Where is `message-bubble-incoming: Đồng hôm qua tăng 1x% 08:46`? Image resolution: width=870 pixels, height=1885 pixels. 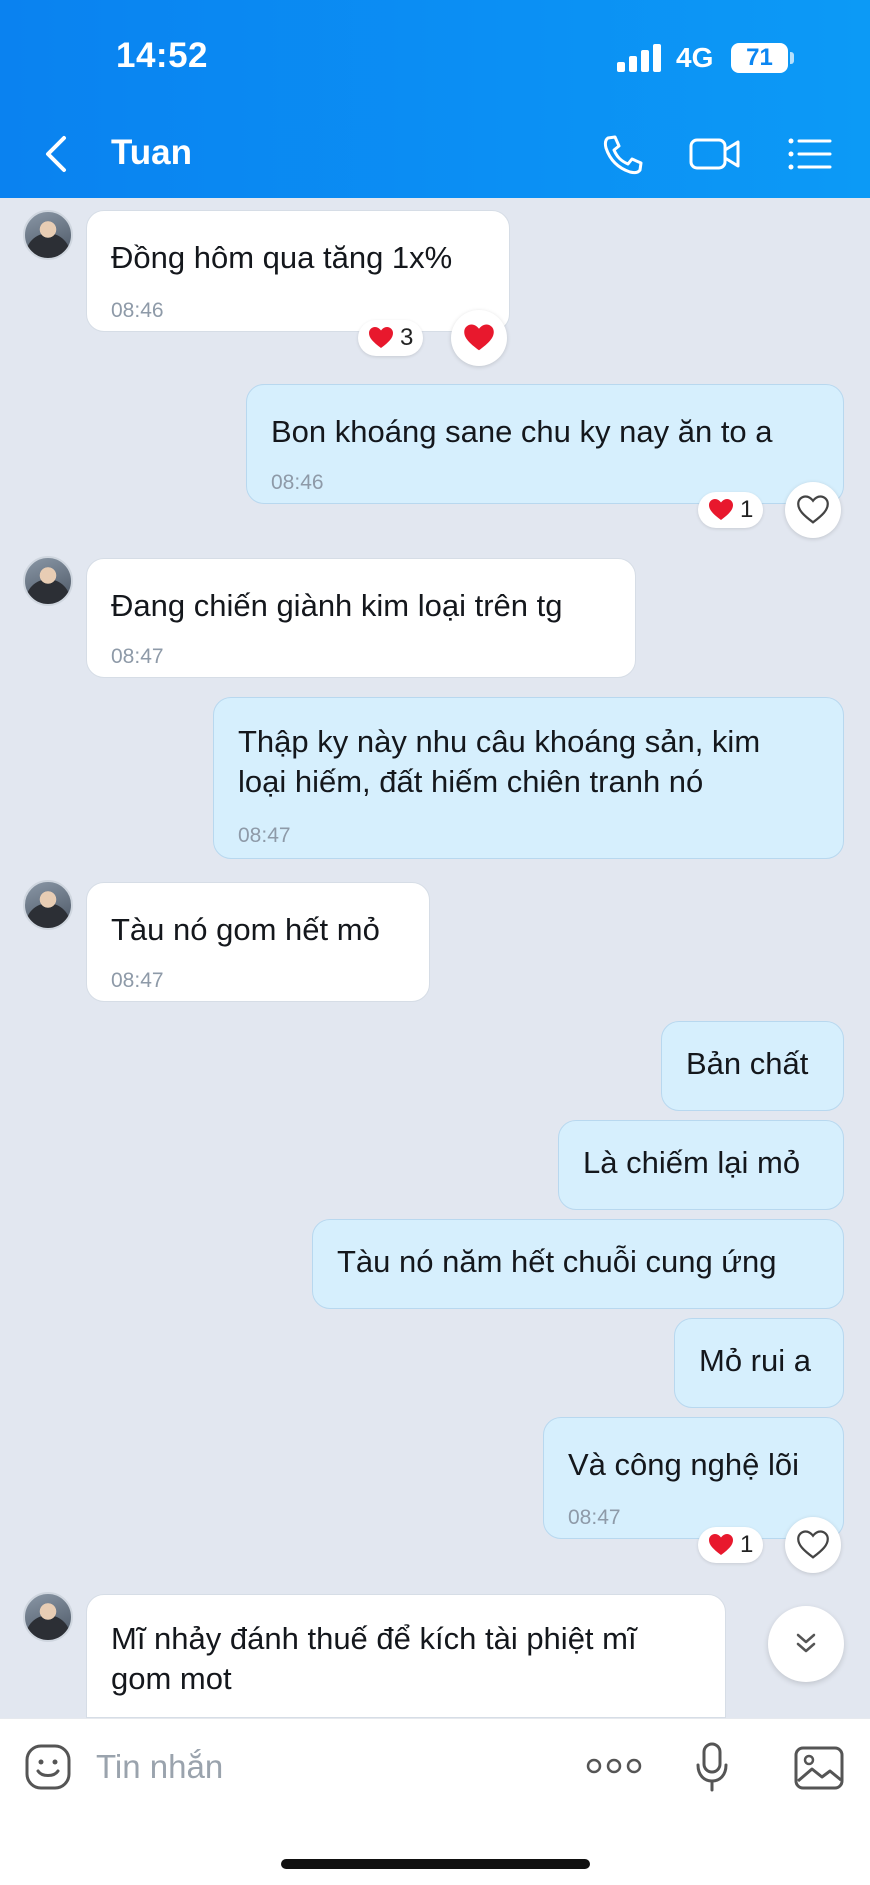
message-bubble-incoming: Đồng hôm qua tăng 1x% 08:46 is located at coordinates (298, 271).